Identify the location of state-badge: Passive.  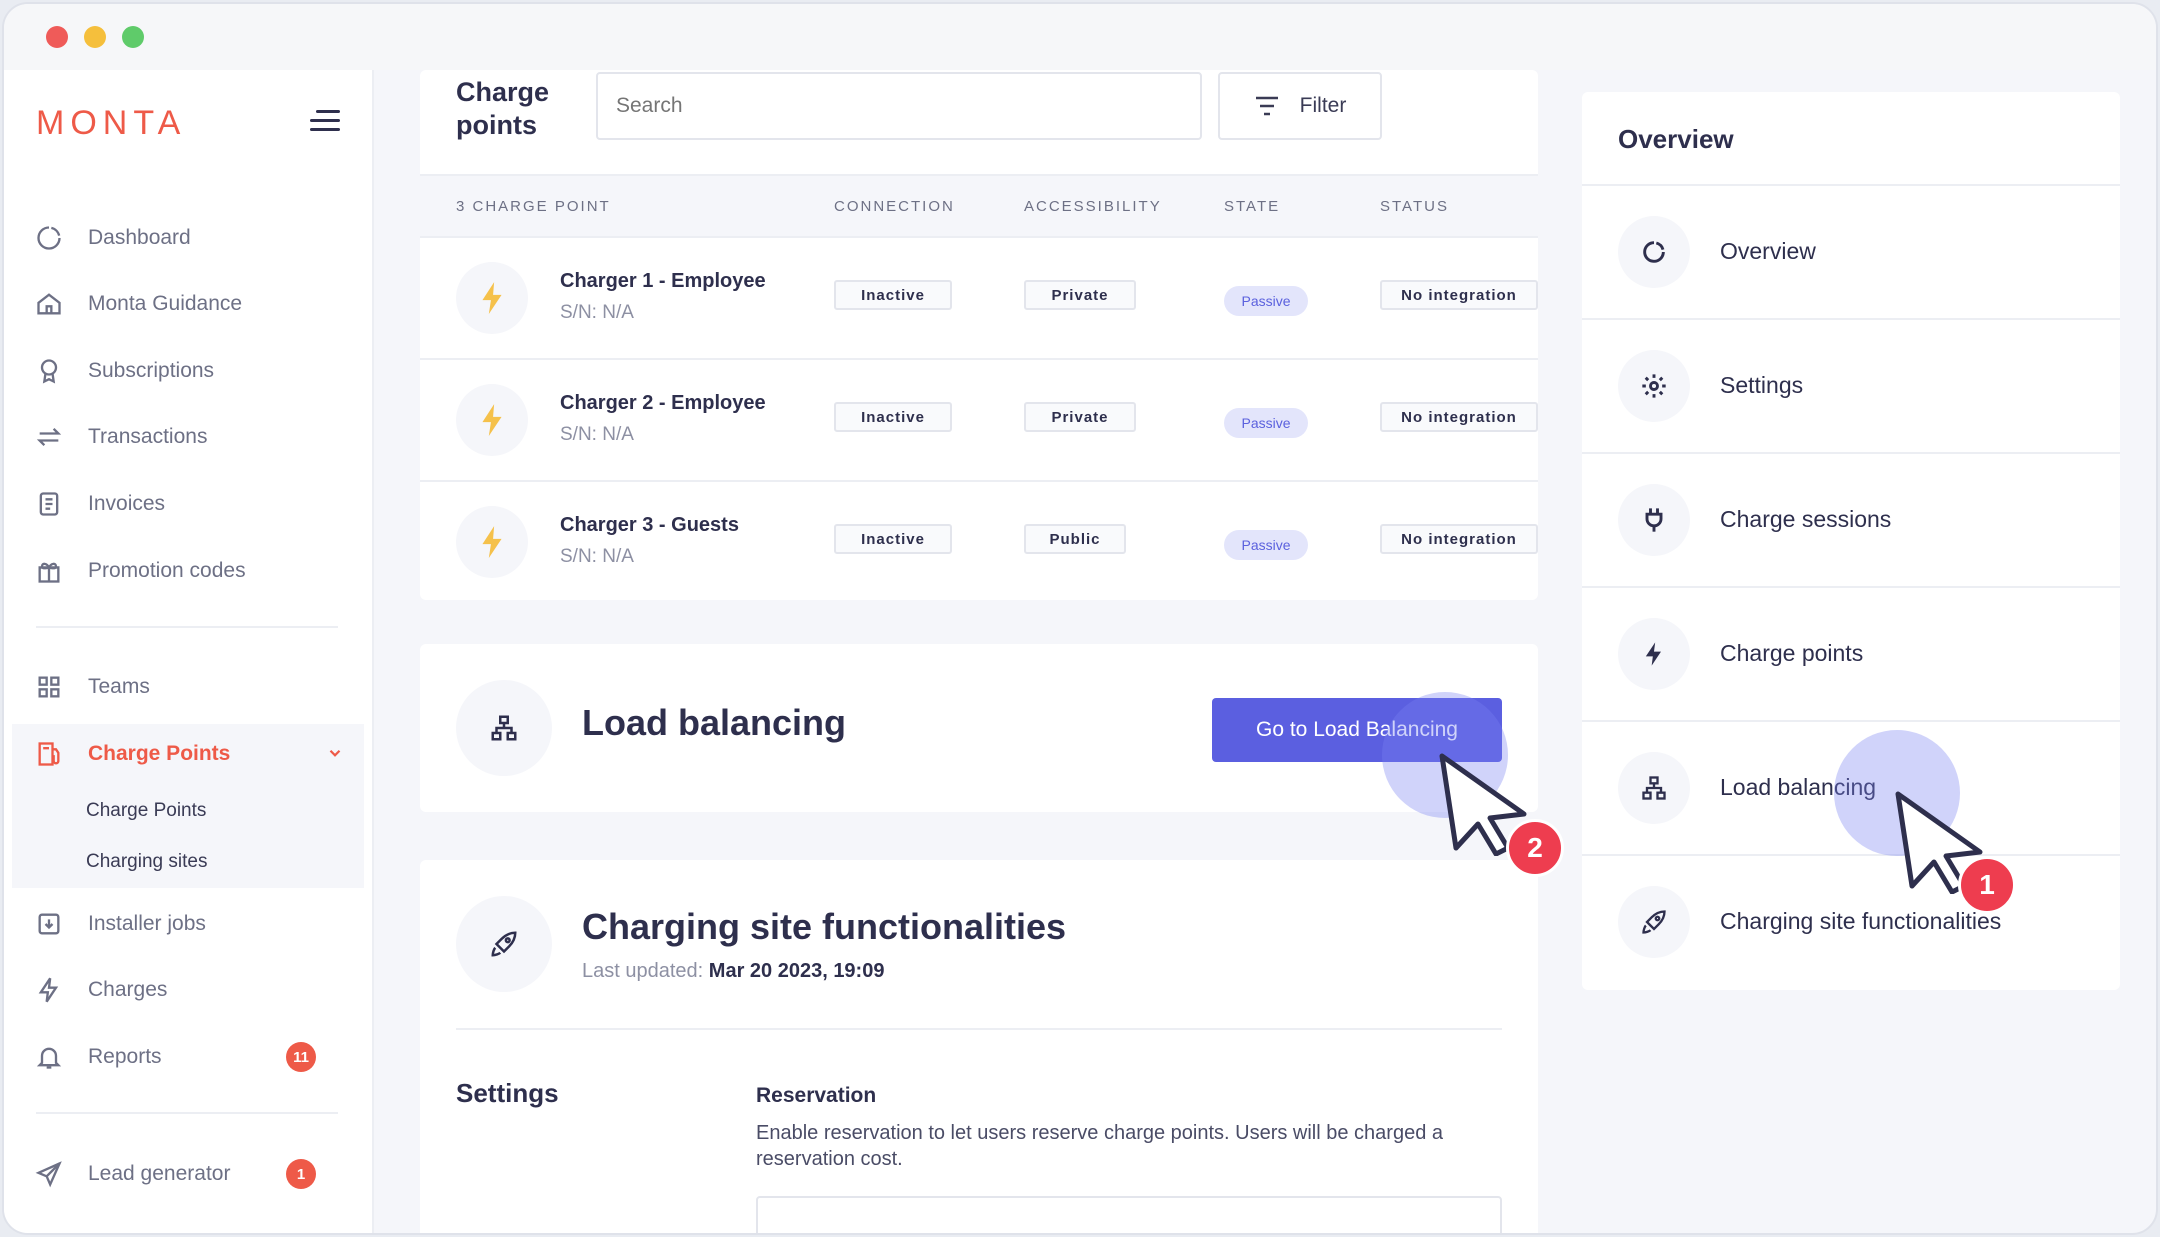
(1266, 423).